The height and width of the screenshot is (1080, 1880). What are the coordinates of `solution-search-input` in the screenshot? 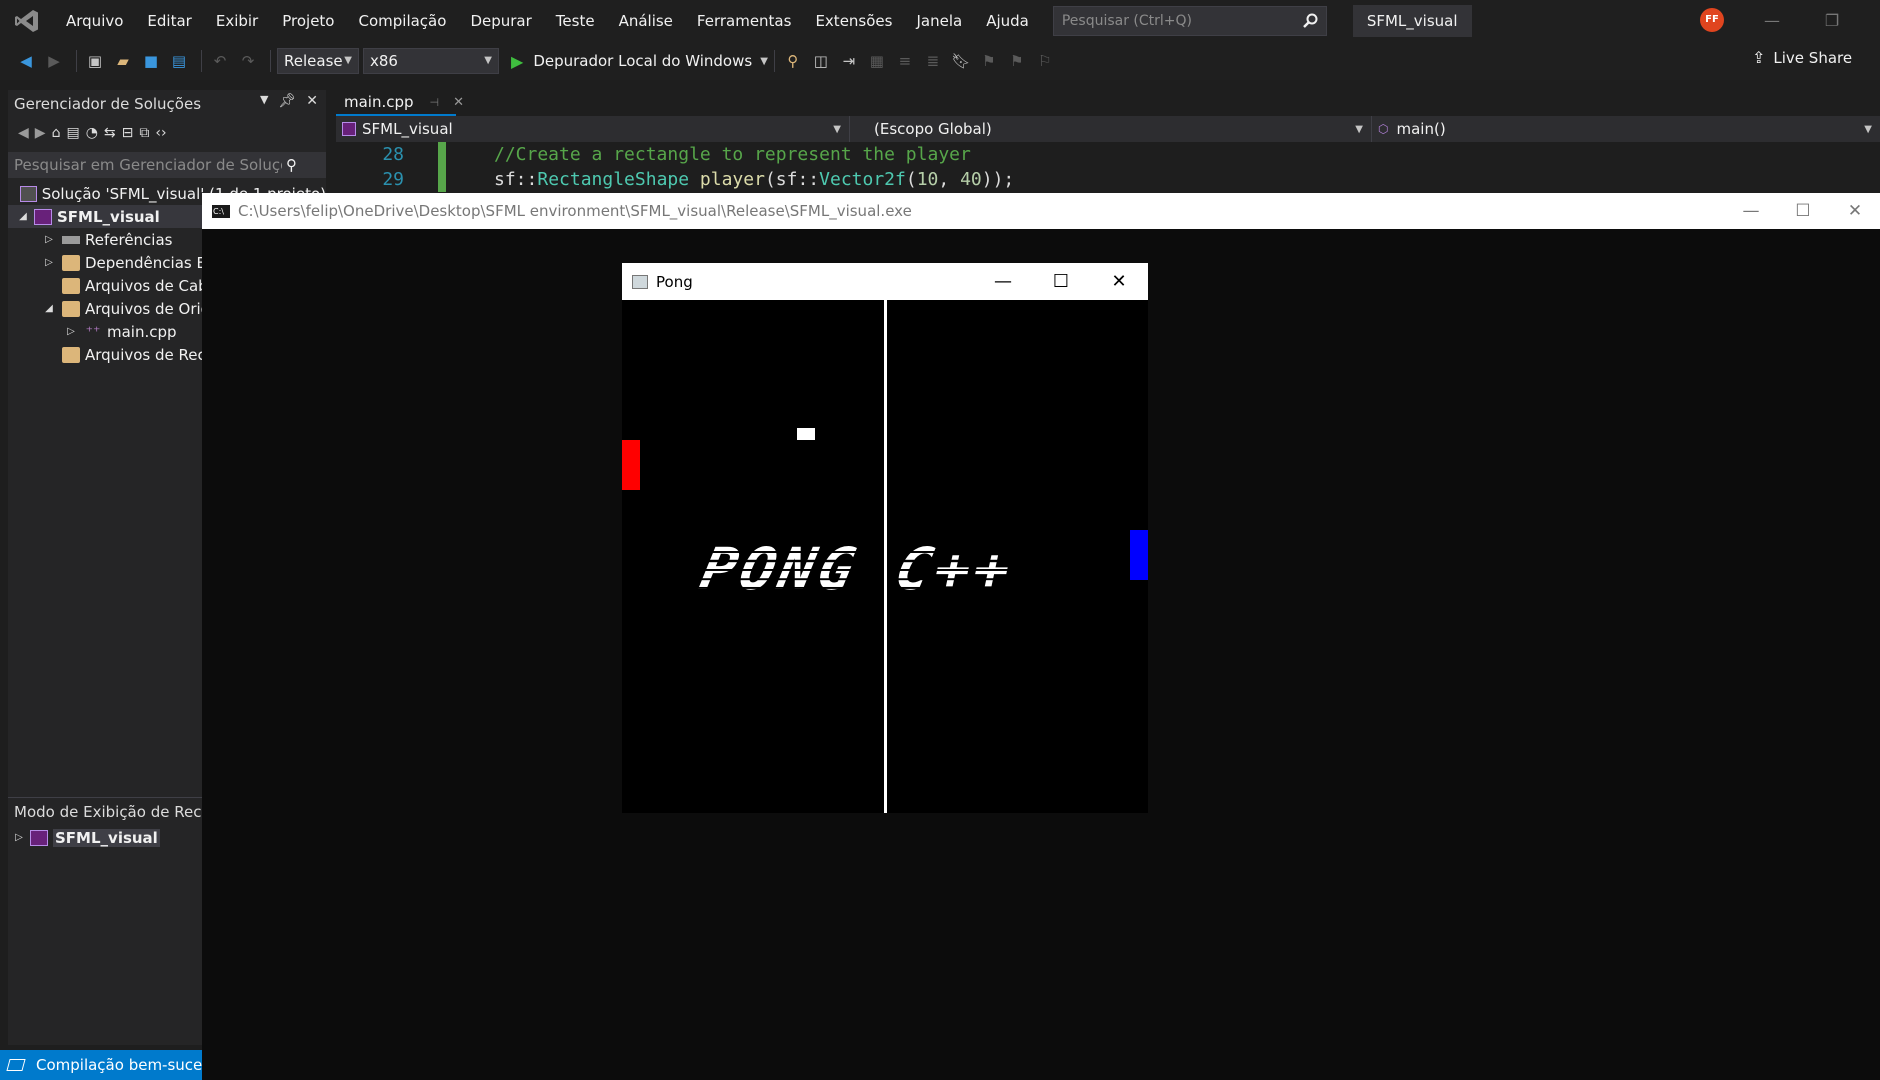 It's located at (148, 165).